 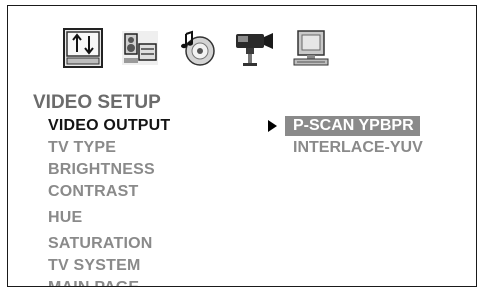 I want to click on option-row: P-SCAN YPBPR, so click(x=348, y=126).